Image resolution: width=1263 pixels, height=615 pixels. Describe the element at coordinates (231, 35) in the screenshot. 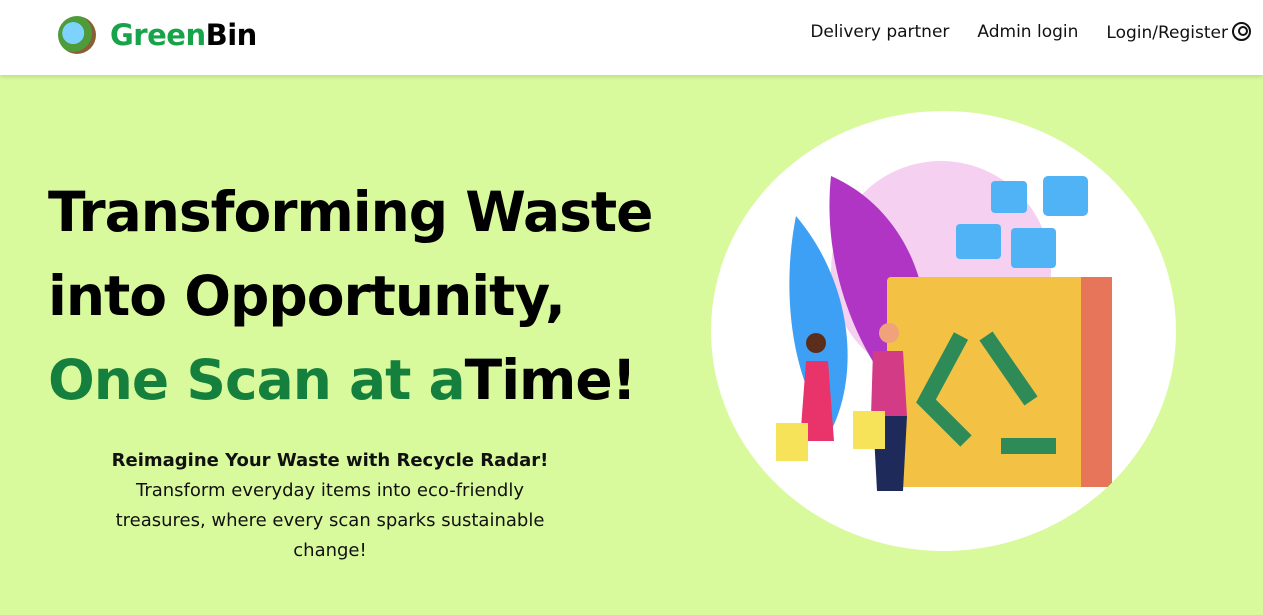

I see `brand-black: Bin` at that location.